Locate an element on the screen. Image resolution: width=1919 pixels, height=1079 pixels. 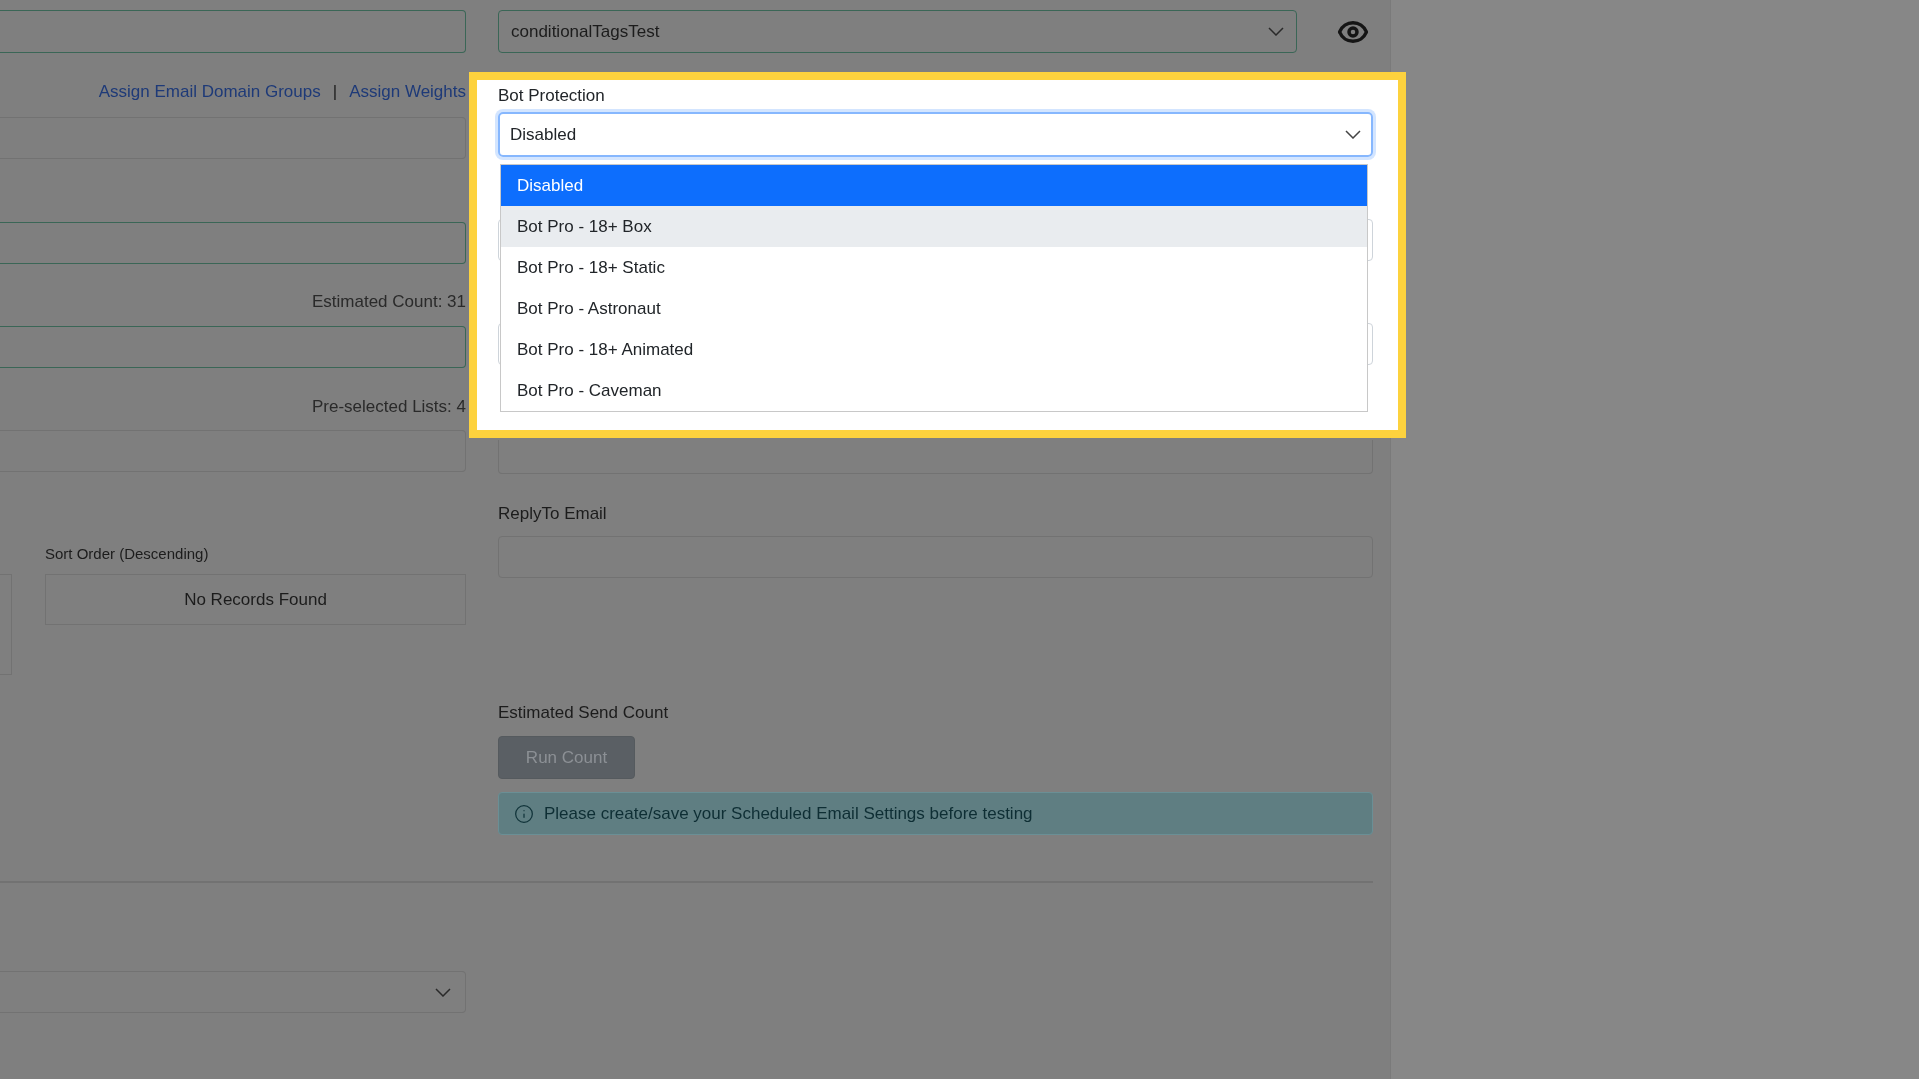
dropdown-option: Bot Pro - 18+ Box is located at coordinates (934, 226).